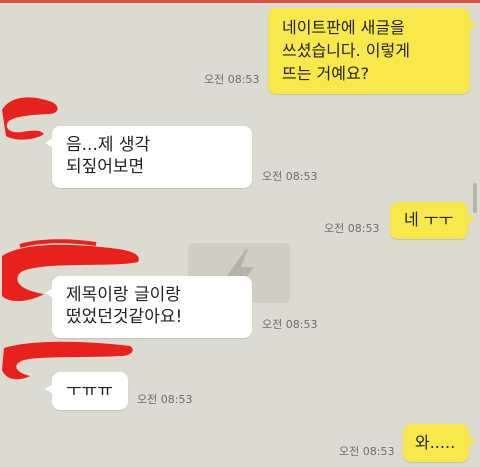  I want to click on top-edge-bar, so click(240, 1).